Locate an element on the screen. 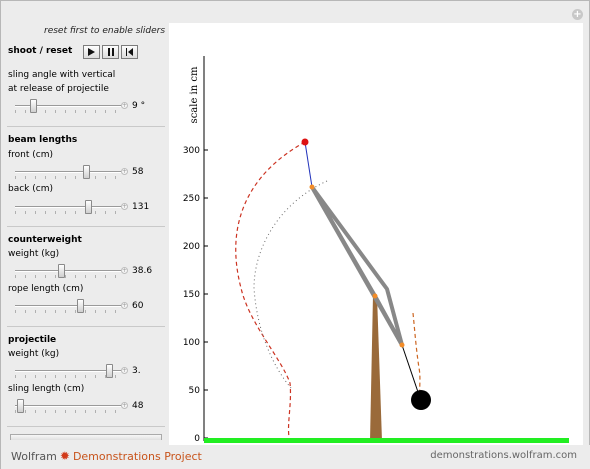 This screenshot has width=590, height=469. y-tick-label: 300 is located at coordinates (191, 151).